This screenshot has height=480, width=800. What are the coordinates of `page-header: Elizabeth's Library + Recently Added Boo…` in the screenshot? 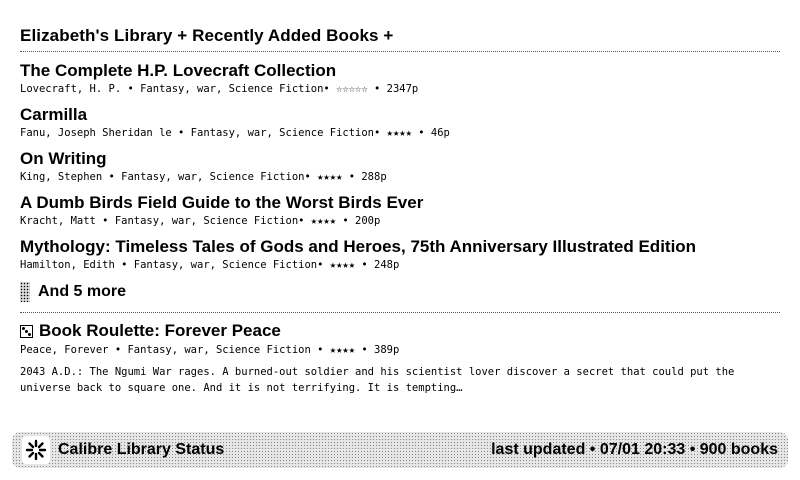 It's located at (400, 39).